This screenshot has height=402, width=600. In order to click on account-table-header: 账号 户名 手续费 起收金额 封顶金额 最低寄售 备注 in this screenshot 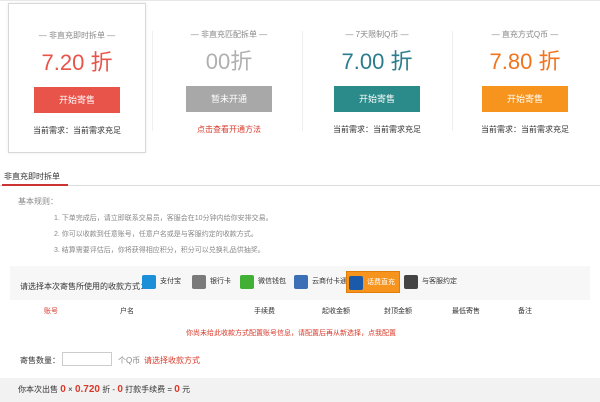, I will do `click(300, 311)`.